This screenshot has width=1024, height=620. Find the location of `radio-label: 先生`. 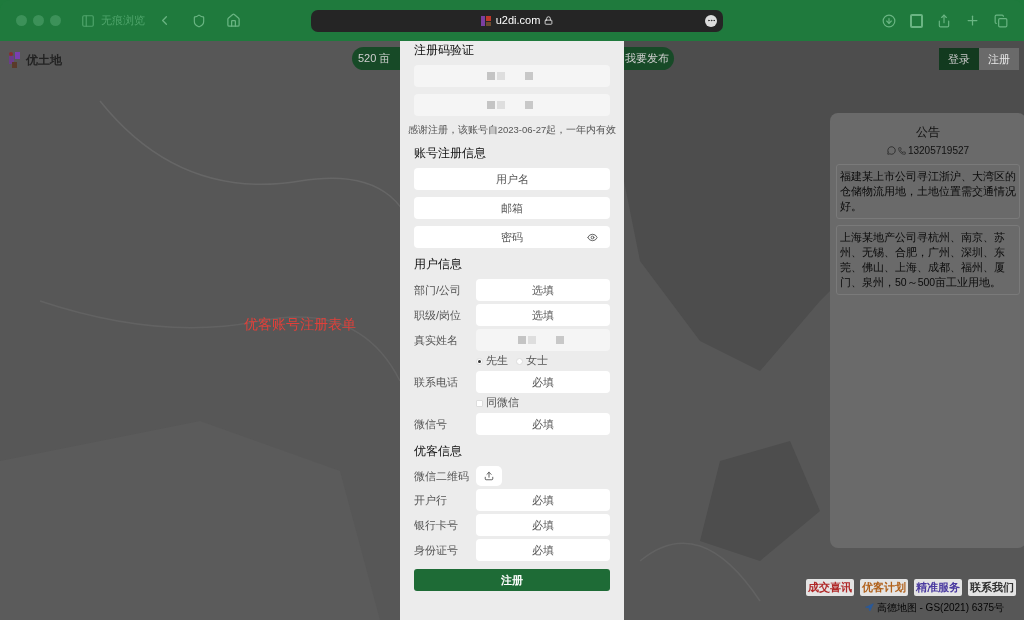

radio-label: 先生 is located at coordinates (497, 361).